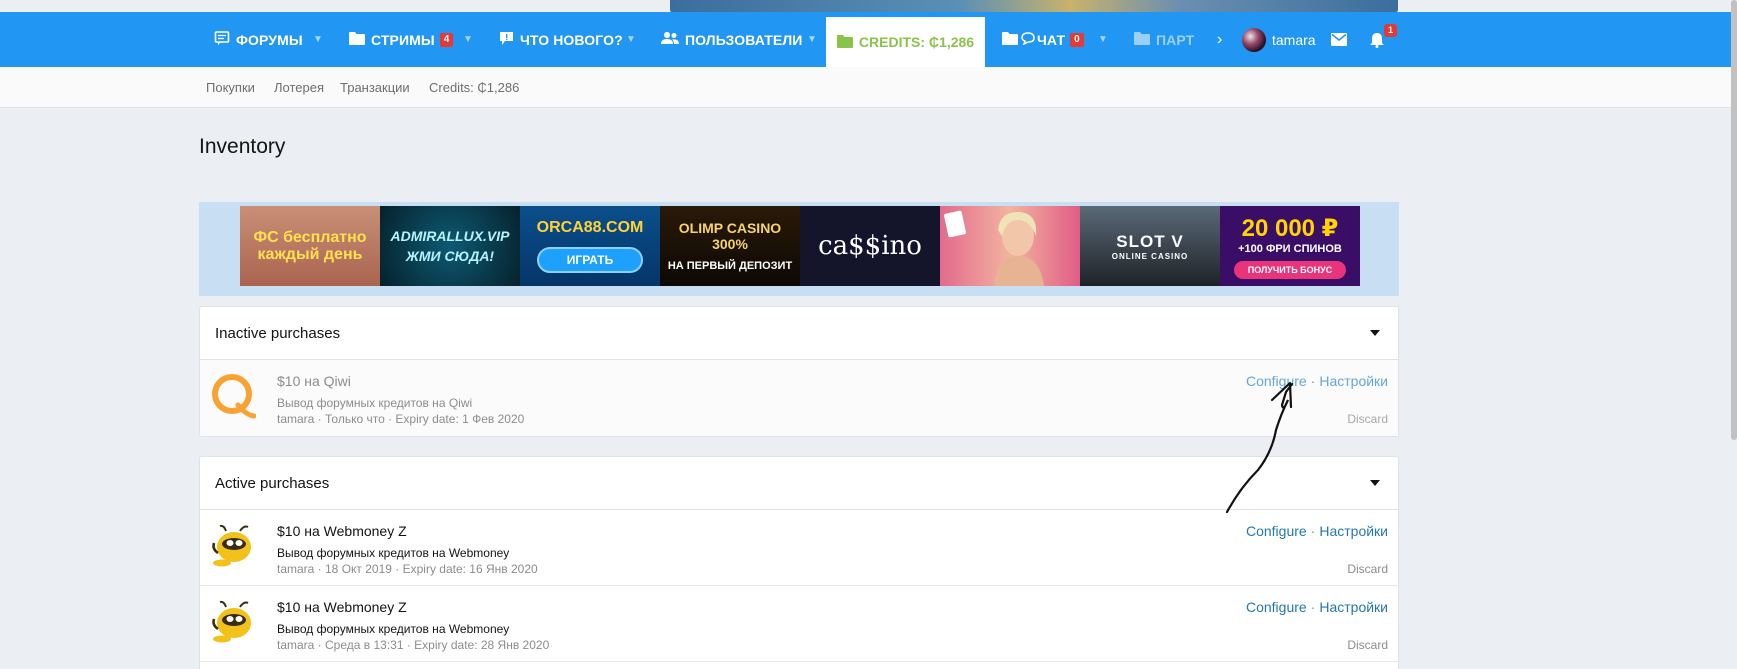 The height and width of the screenshot is (669, 1737). I want to click on username: tamara, so click(1294, 39).